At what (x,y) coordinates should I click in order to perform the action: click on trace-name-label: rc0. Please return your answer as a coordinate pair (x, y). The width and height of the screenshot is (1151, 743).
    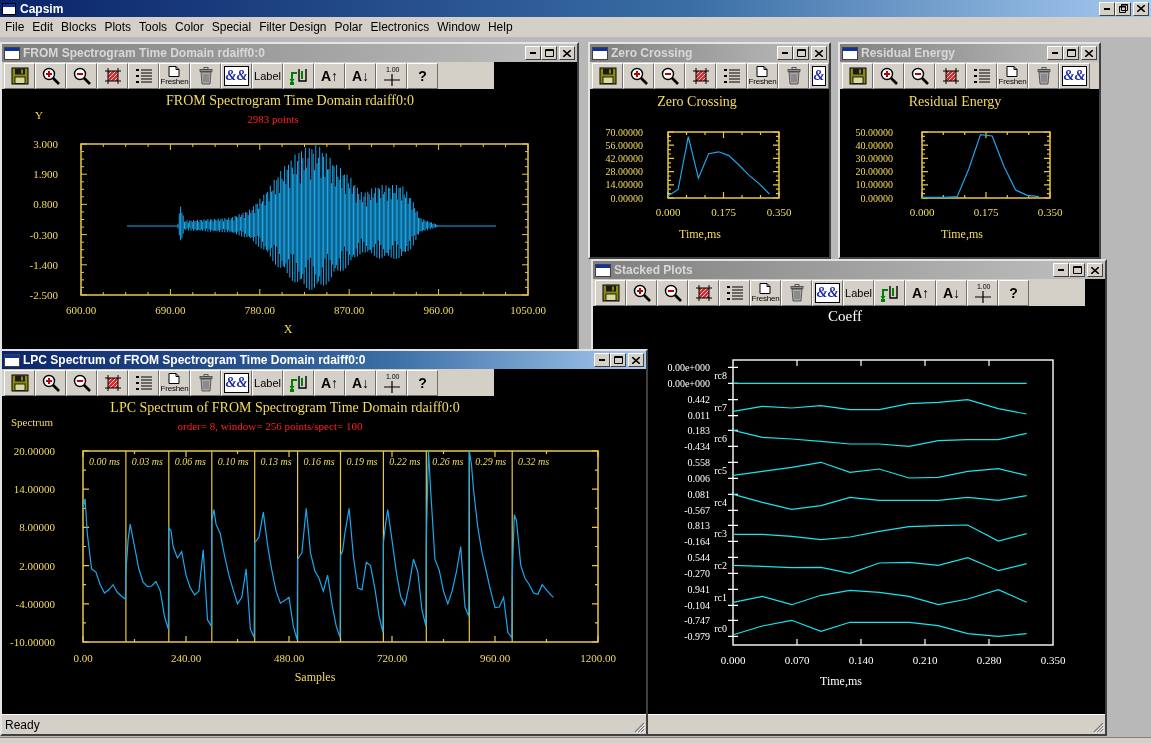
    Looking at the image, I should click on (720, 628).